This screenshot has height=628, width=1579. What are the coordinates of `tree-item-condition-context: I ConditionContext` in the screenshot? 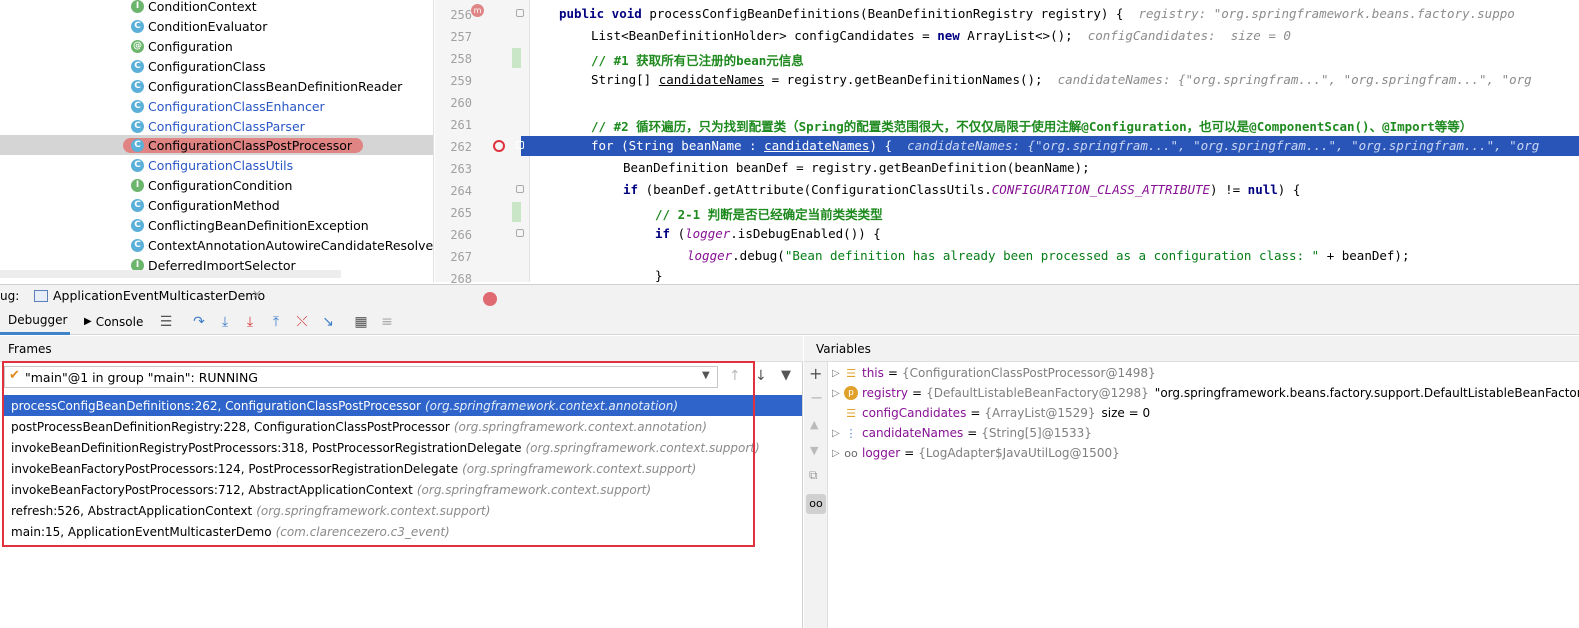 It's located at (216, 8).